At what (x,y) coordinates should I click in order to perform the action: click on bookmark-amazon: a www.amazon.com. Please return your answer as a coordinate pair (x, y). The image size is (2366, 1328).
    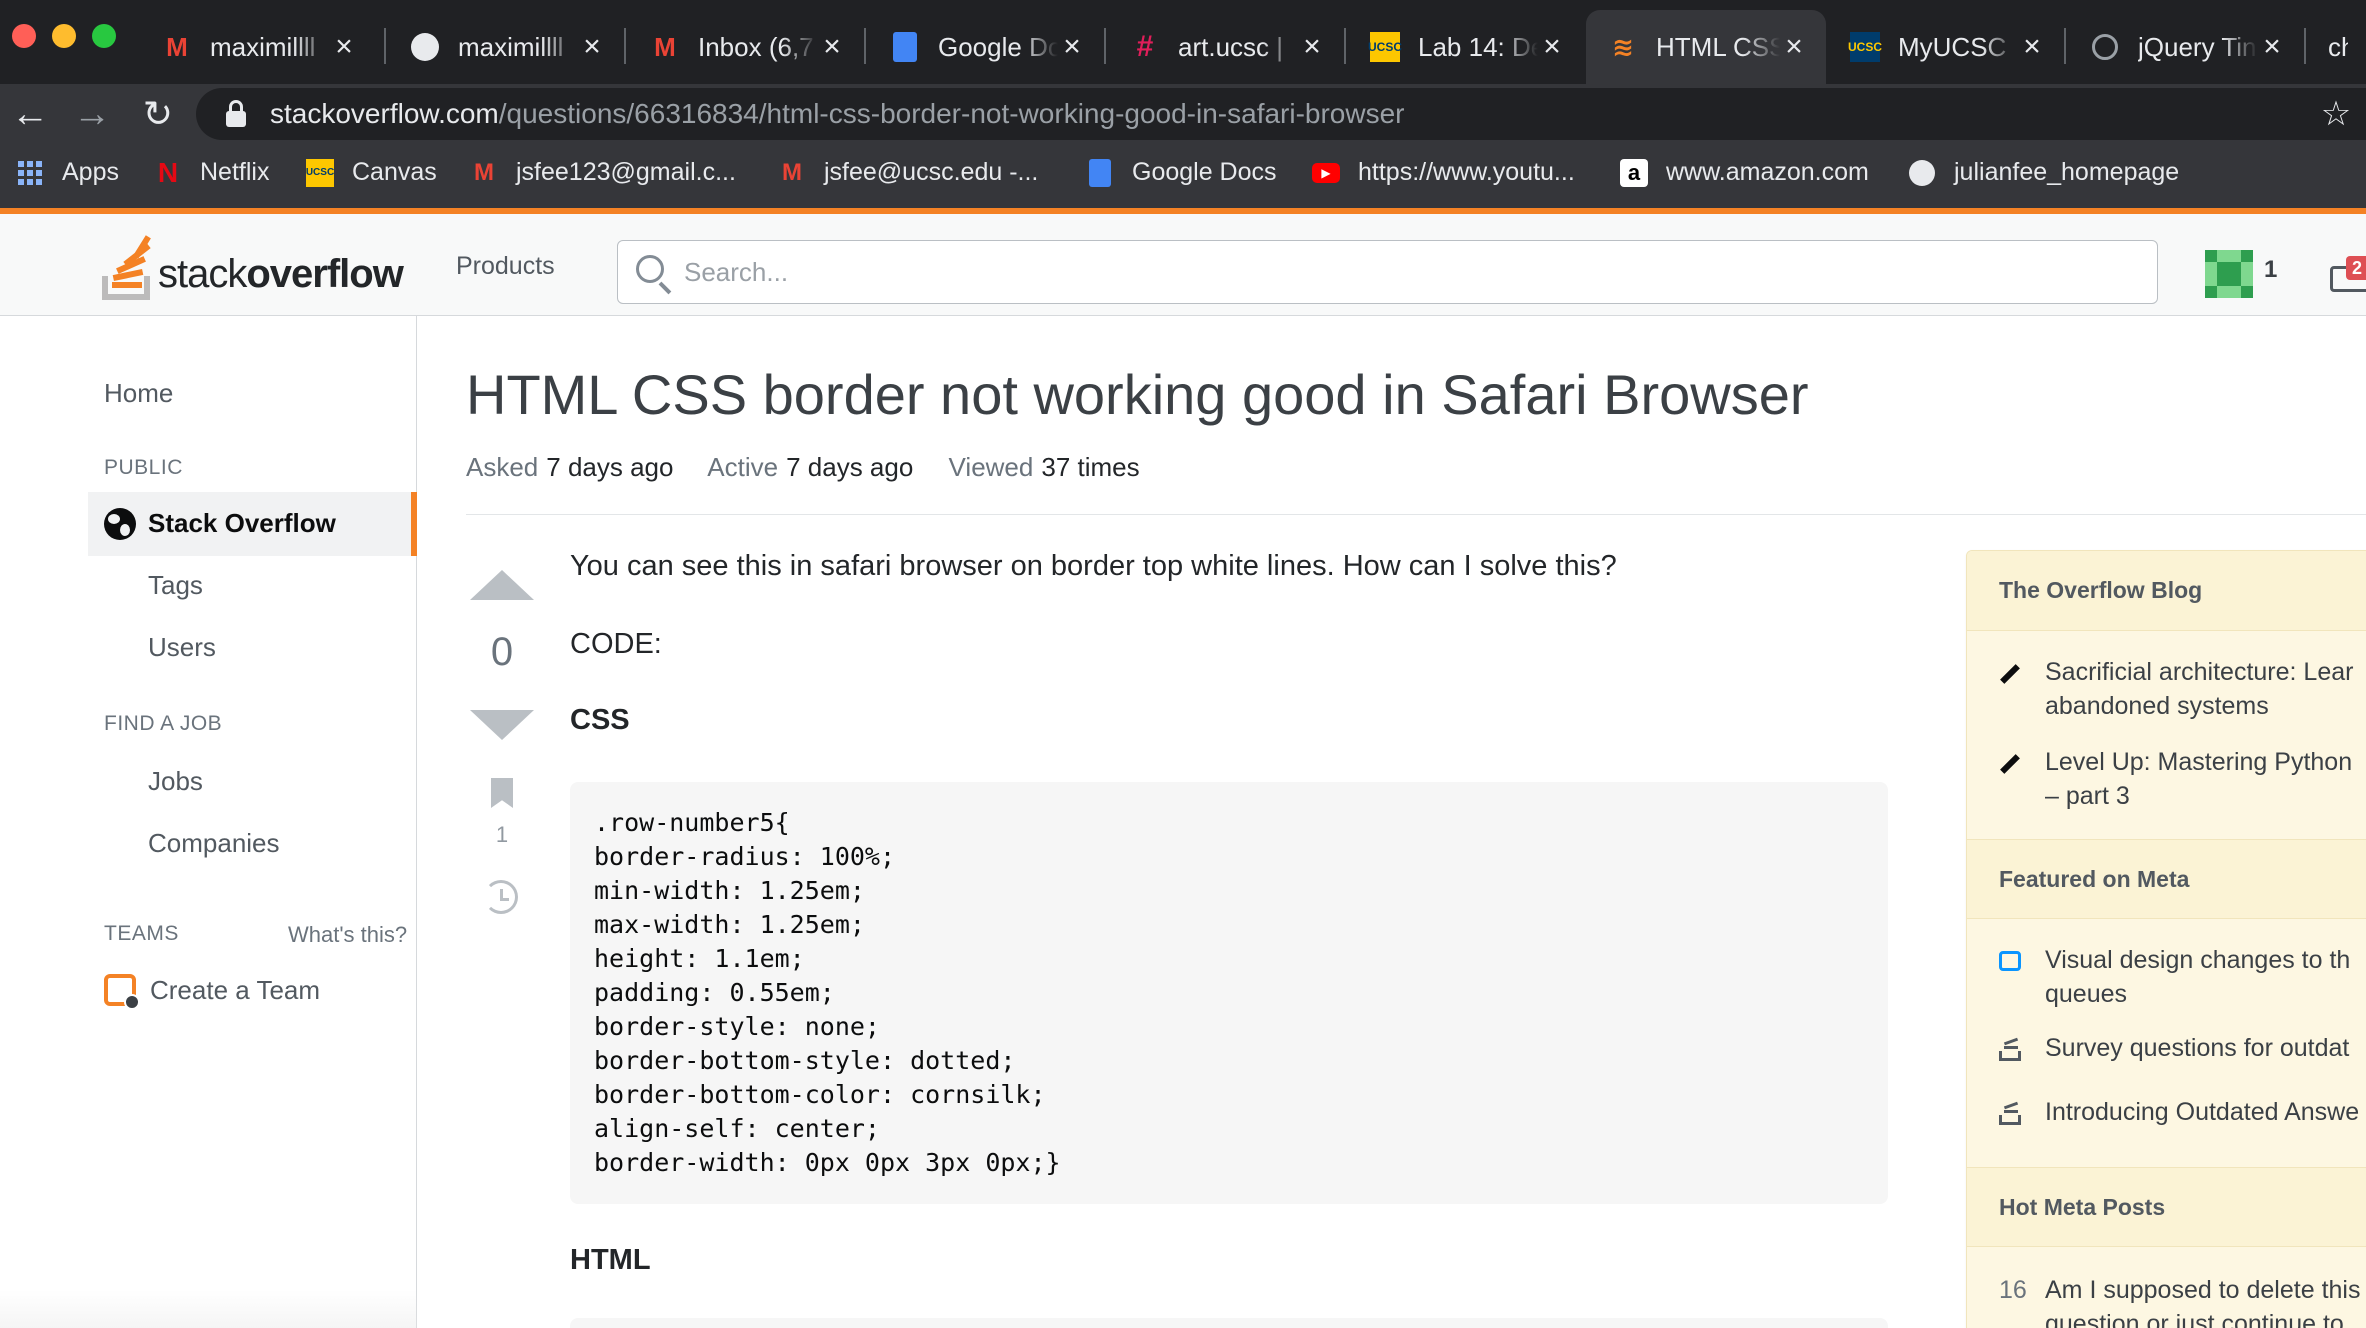
    Looking at the image, I should click on (1744, 172).